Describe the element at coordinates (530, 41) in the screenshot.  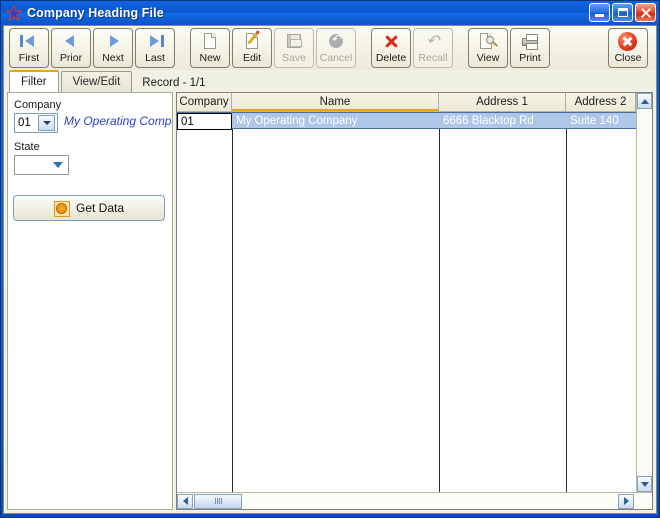
I see `printer-icon` at that location.